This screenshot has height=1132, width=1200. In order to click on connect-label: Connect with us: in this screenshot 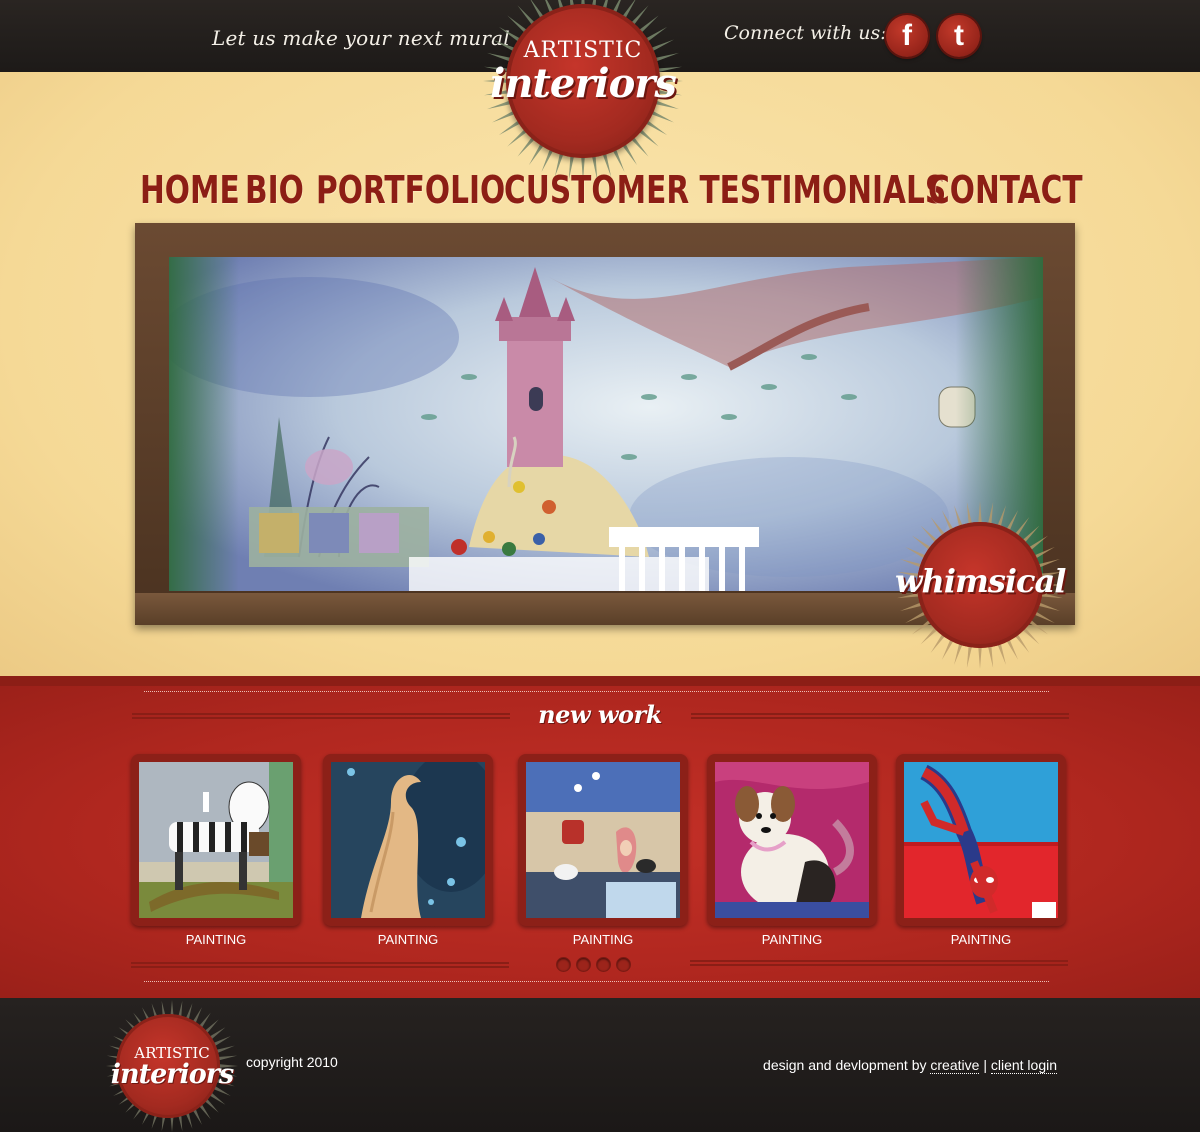, I will do `click(805, 33)`.